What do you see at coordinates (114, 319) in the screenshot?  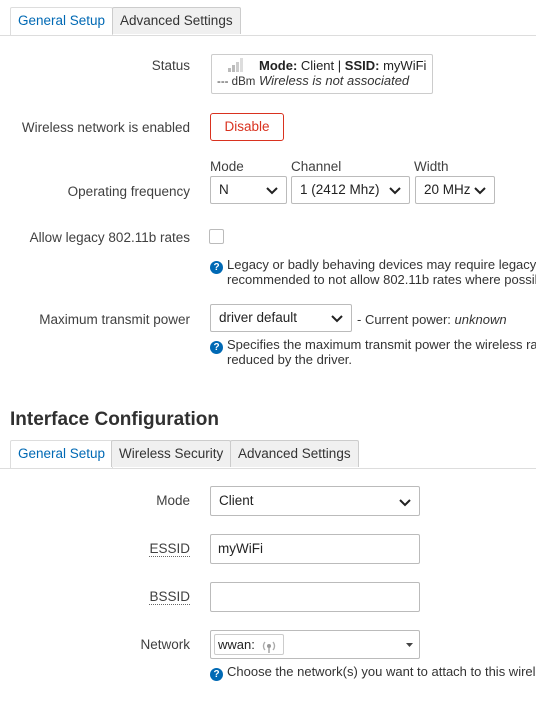 I see `transmit-power-label: Maximum transmit power` at bounding box center [114, 319].